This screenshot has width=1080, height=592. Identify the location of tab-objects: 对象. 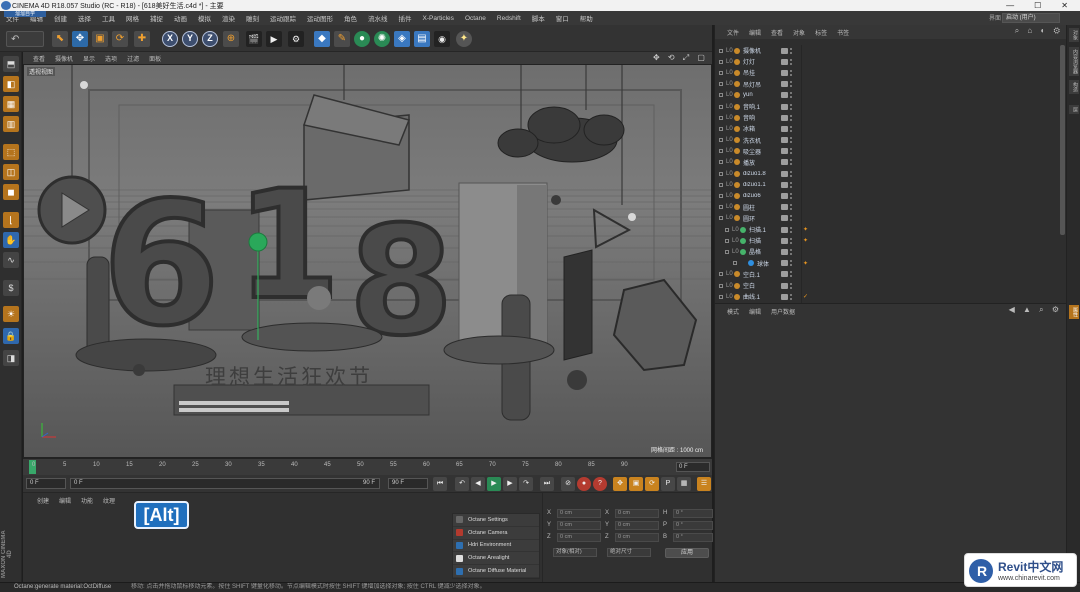
(1074, 35).